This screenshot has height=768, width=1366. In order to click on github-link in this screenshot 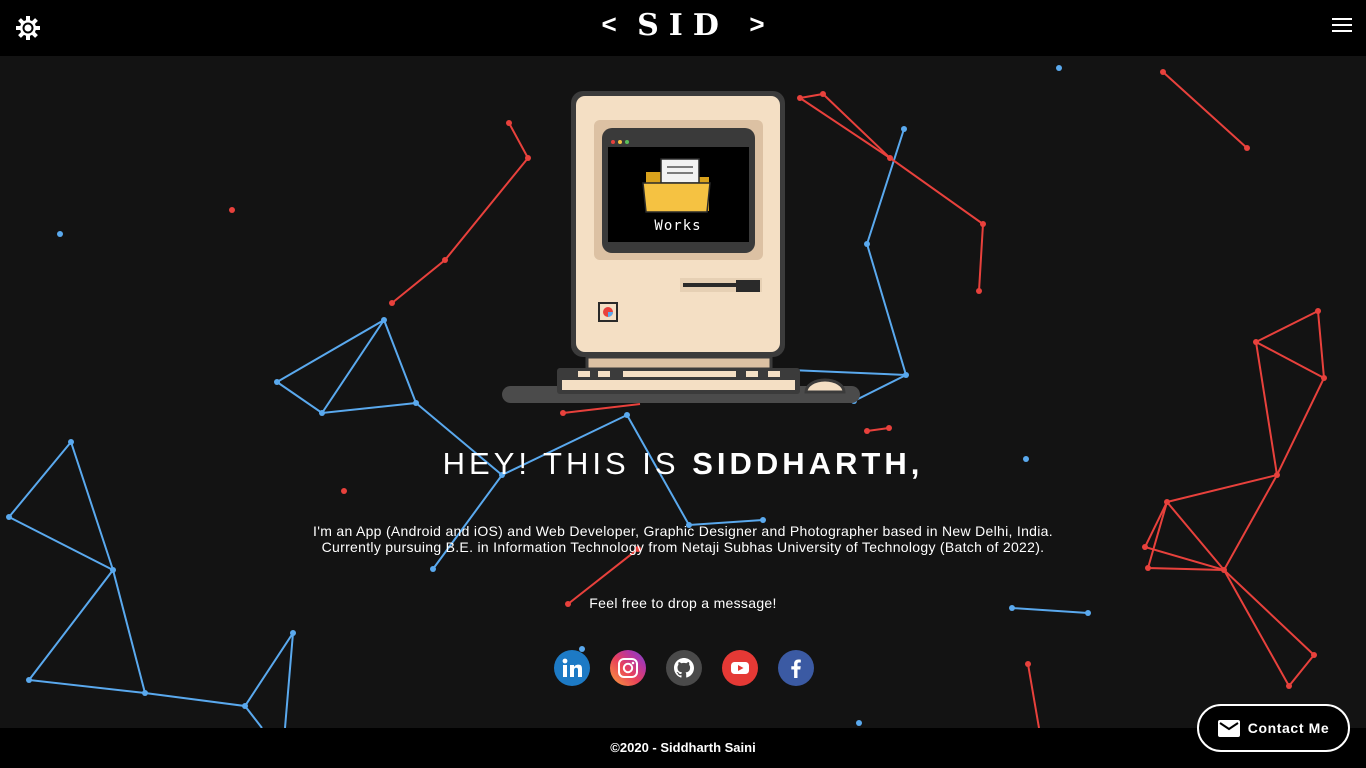, I will do `click(684, 668)`.